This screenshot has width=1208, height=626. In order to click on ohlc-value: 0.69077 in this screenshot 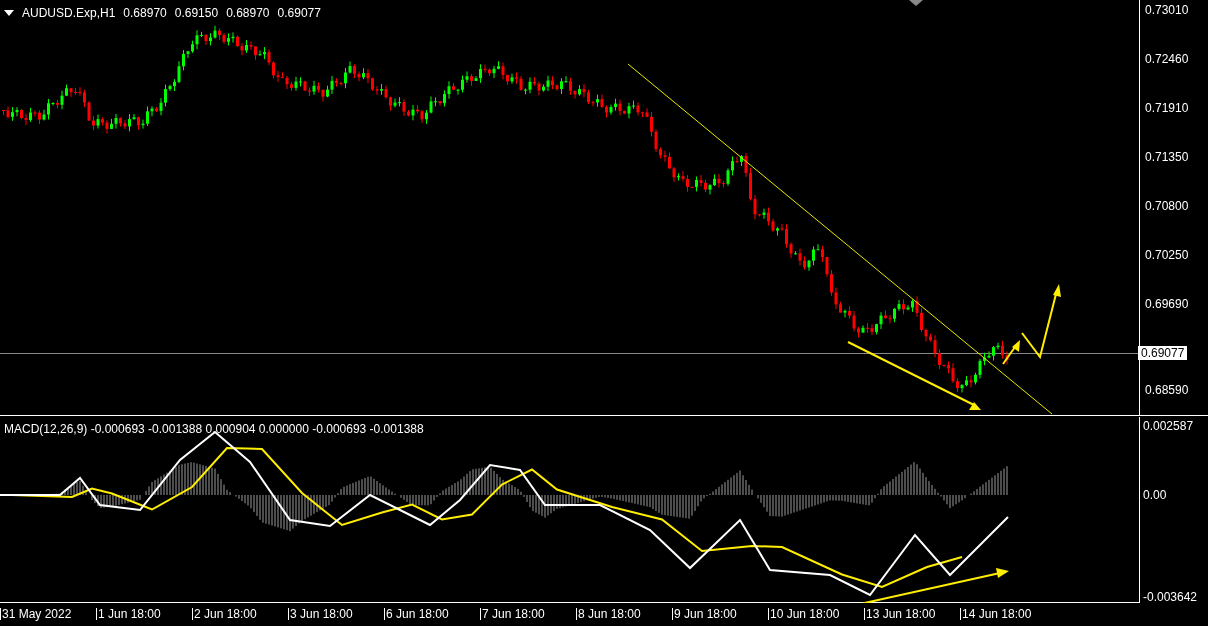, I will do `click(299, 13)`.